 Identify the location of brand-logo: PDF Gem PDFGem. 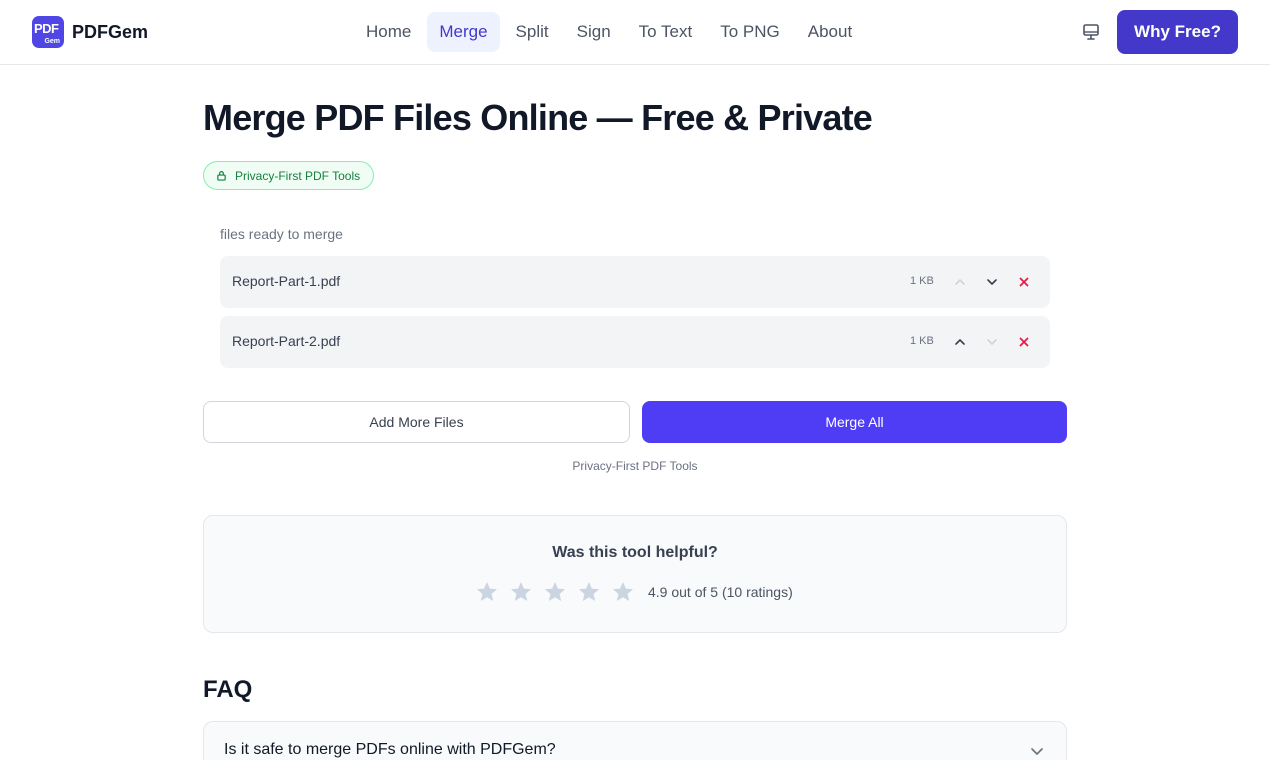
(90, 32).